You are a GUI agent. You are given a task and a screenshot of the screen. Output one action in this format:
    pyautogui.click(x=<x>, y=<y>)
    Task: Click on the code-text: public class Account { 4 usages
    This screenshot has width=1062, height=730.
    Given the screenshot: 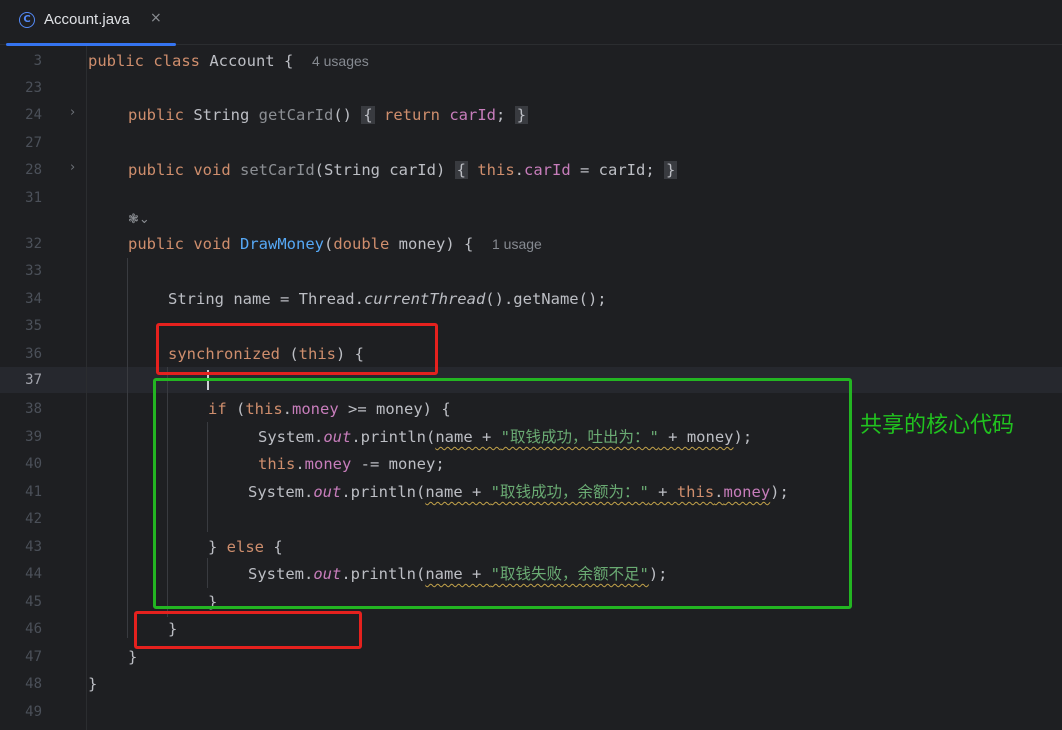 What is the action you would take?
    pyautogui.click(x=228, y=61)
    